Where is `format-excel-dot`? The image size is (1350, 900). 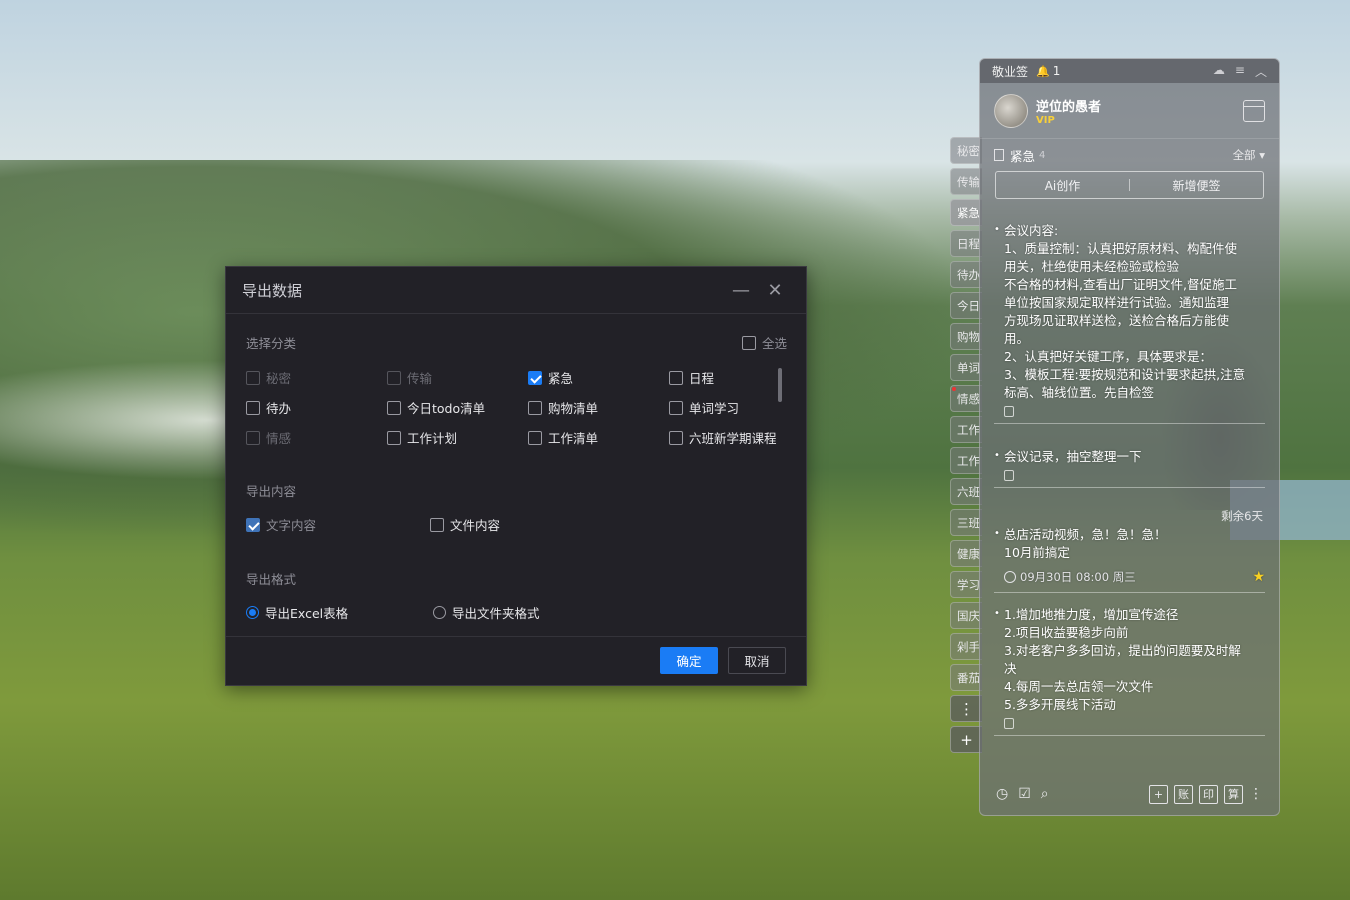 format-excel-dot is located at coordinates (252, 612).